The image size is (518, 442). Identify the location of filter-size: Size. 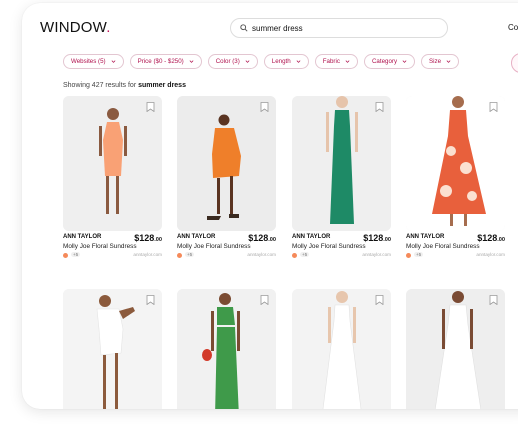
(440, 61).